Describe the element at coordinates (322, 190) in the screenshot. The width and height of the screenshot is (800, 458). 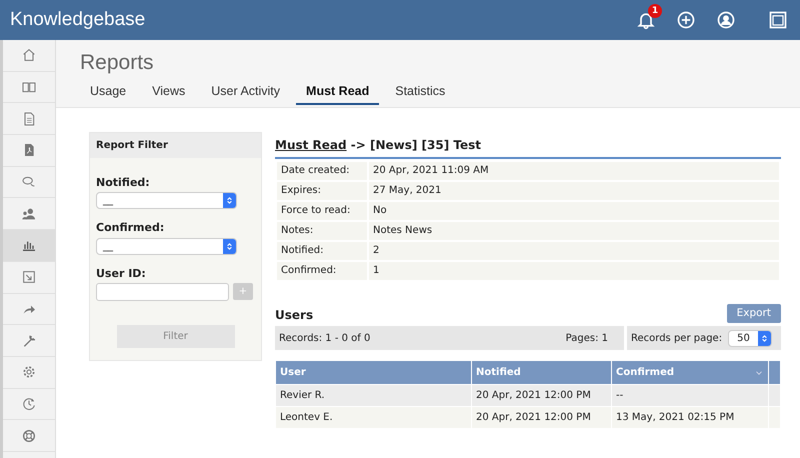
I see `field-label: Expires:` at that location.